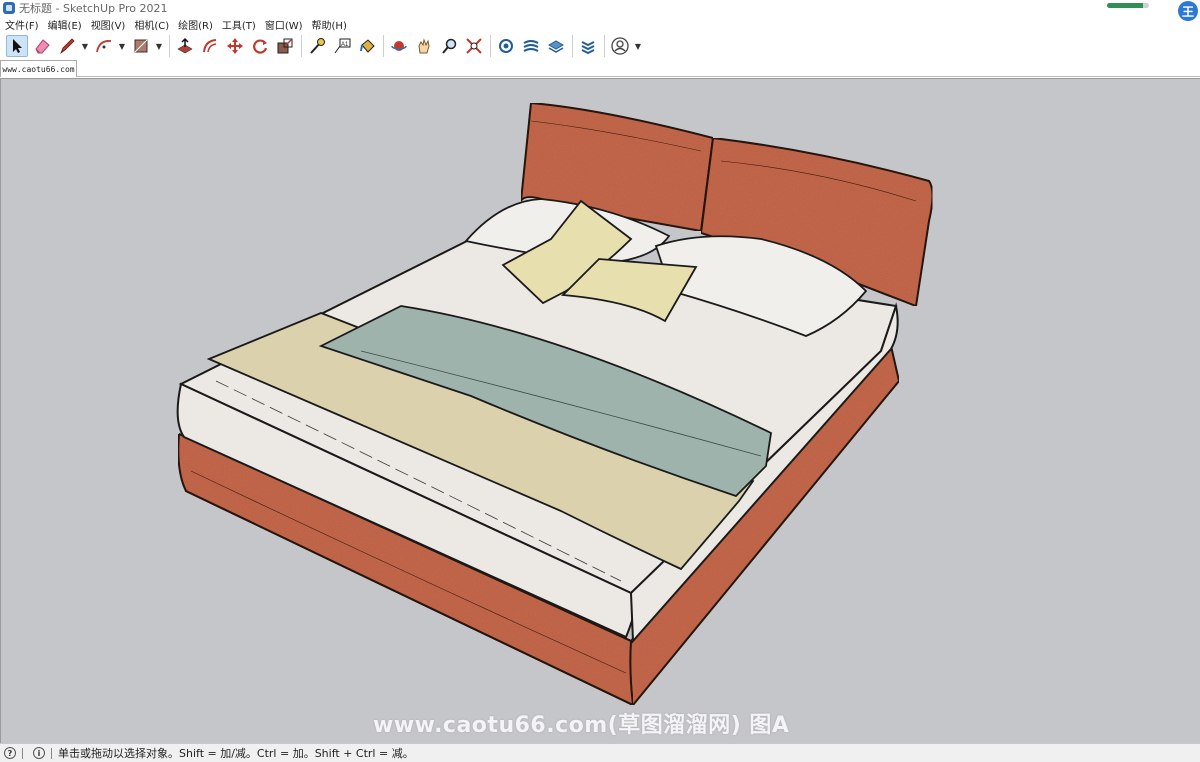 This screenshot has width=1200, height=762. I want to click on scale-tool-button, so click(285, 46).